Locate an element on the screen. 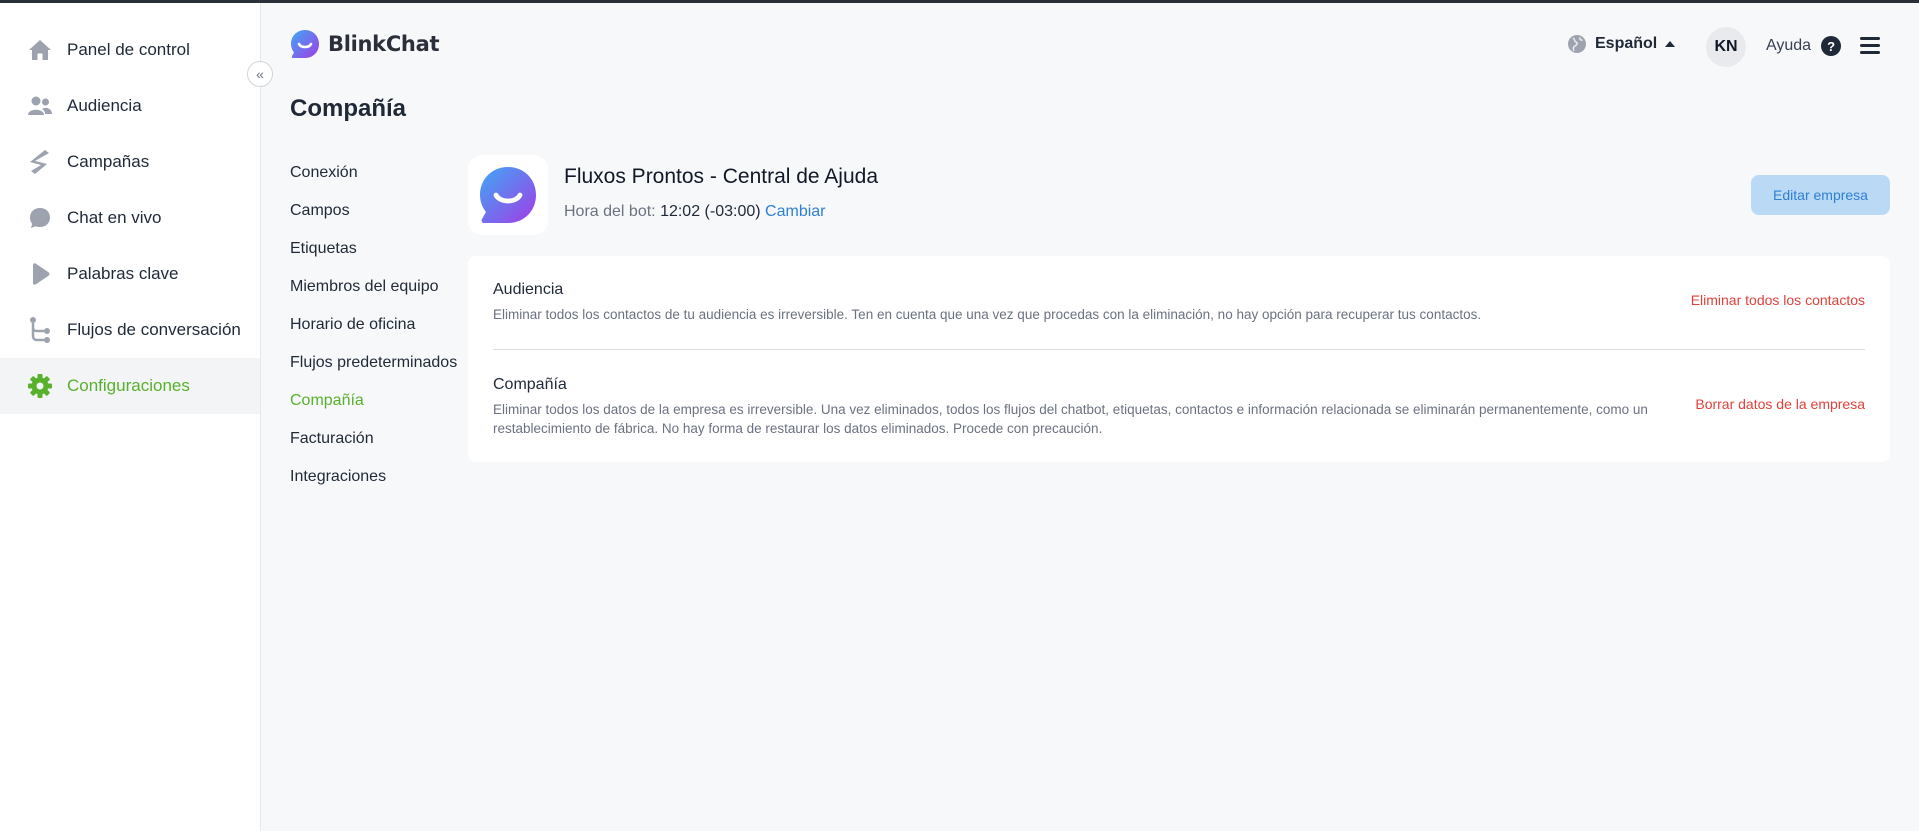  hamburger-menu-icon is located at coordinates (1870, 46).